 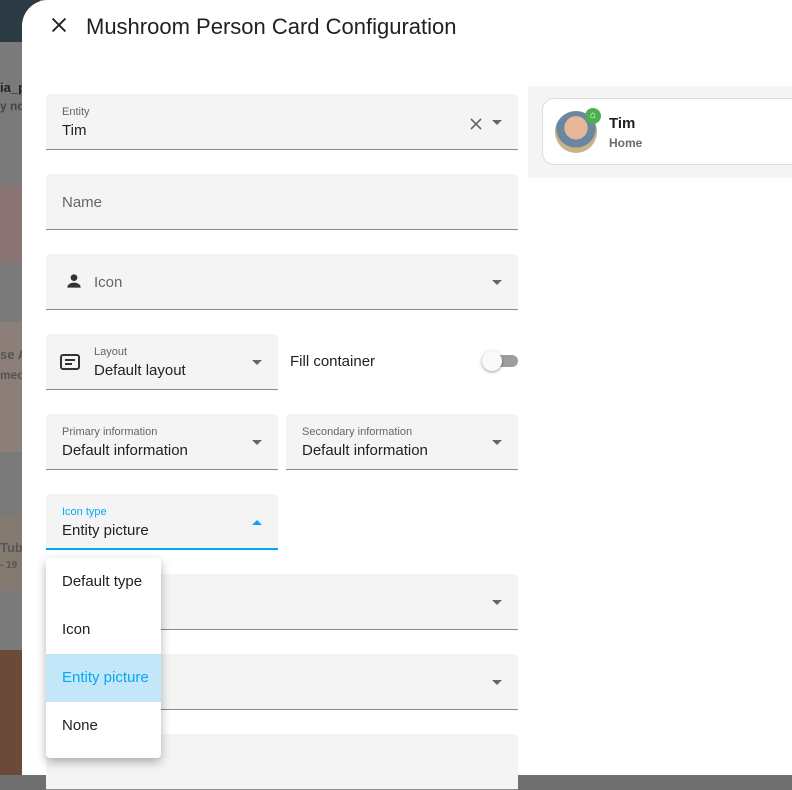 I want to click on entity-value: Tim, so click(x=74, y=130).